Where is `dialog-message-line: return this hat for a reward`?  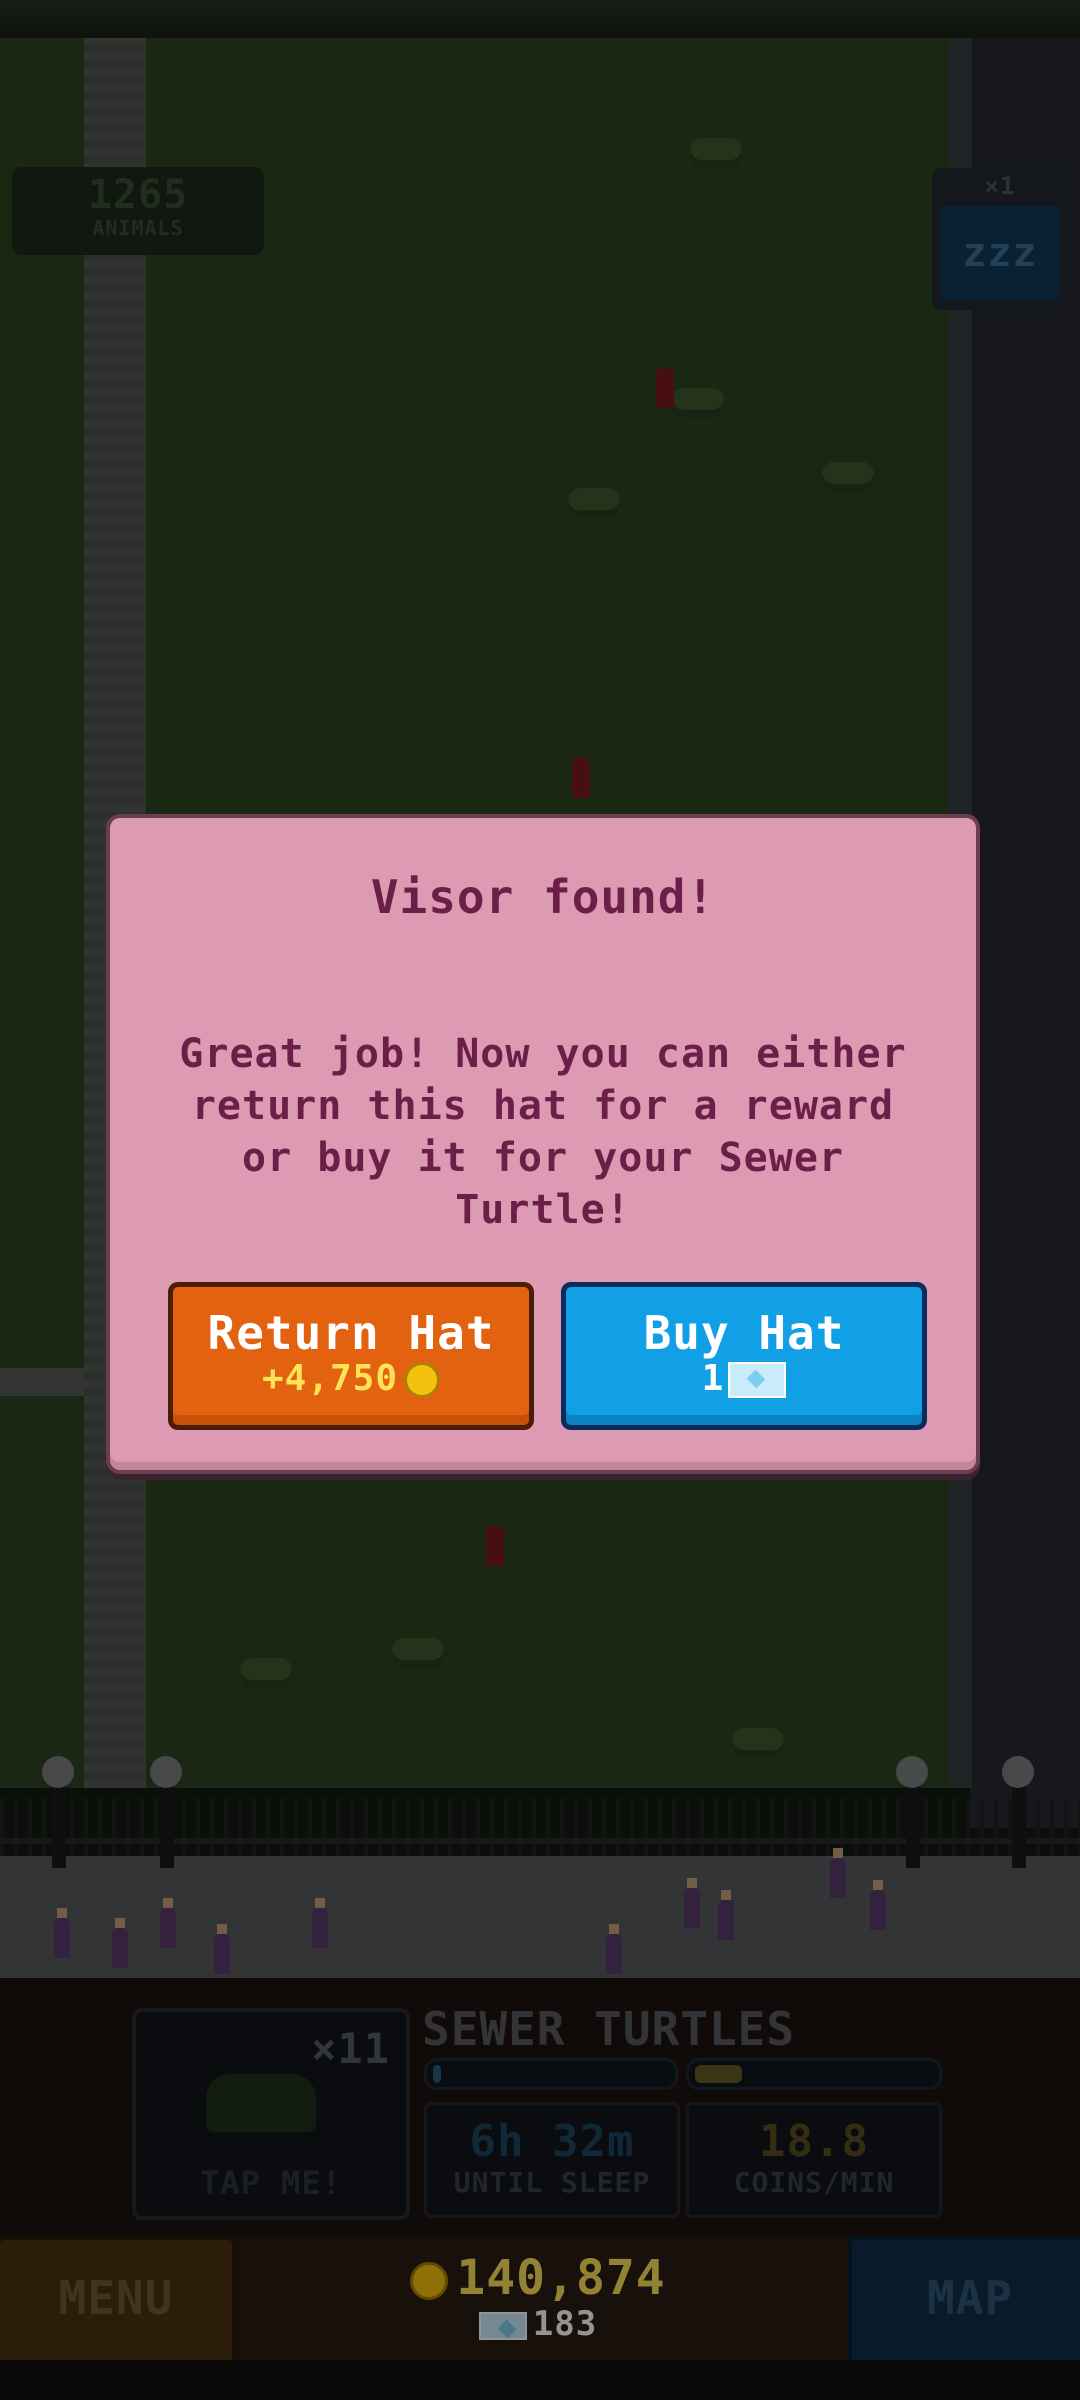 dialog-message-line: return this hat for a reward is located at coordinates (543, 1106).